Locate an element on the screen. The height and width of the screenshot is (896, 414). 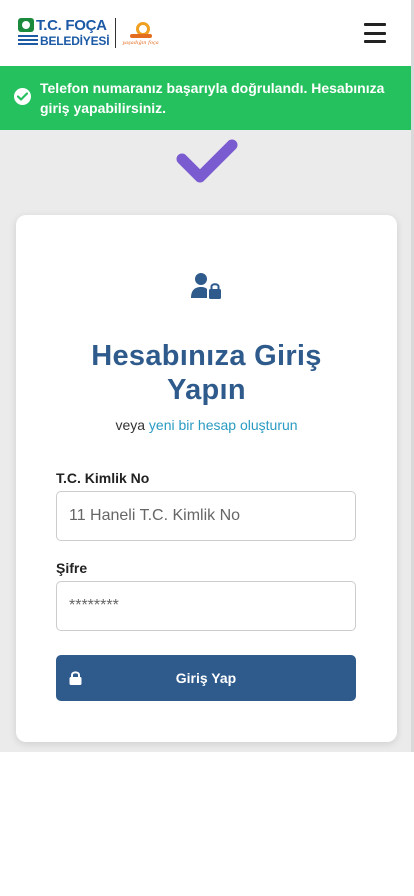
login-button-label: Giriş Yap is located at coordinates (206, 678).